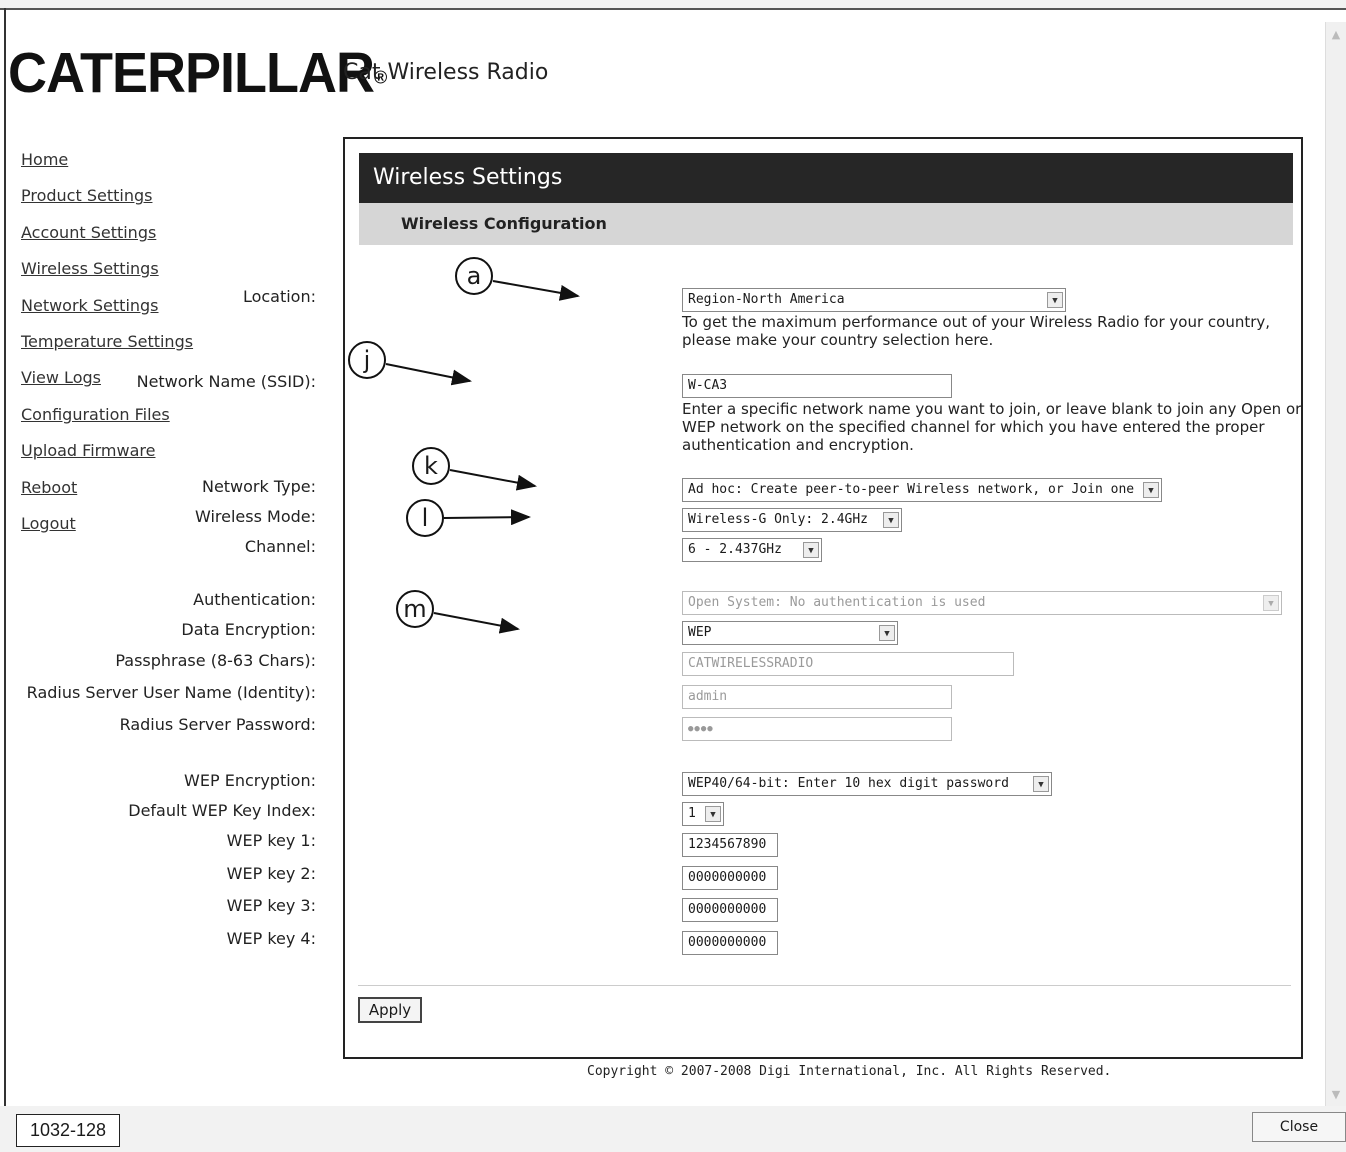 This screenshot has width=1346, height=1152. I want to click on apply-button: Apply, so click(390, 1010).